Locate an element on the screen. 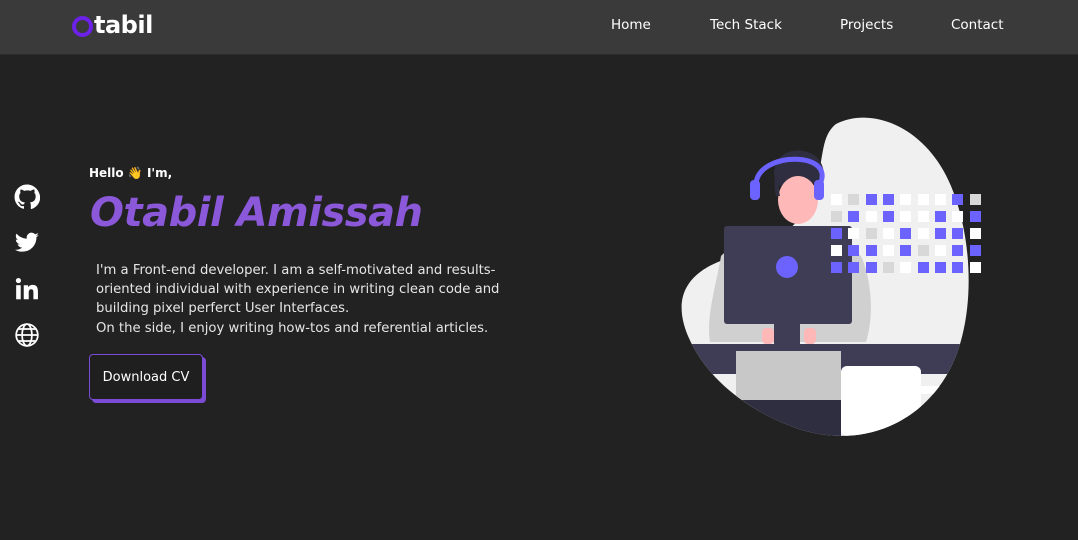  site-logo: tabil is located at coordinates (112, 25).